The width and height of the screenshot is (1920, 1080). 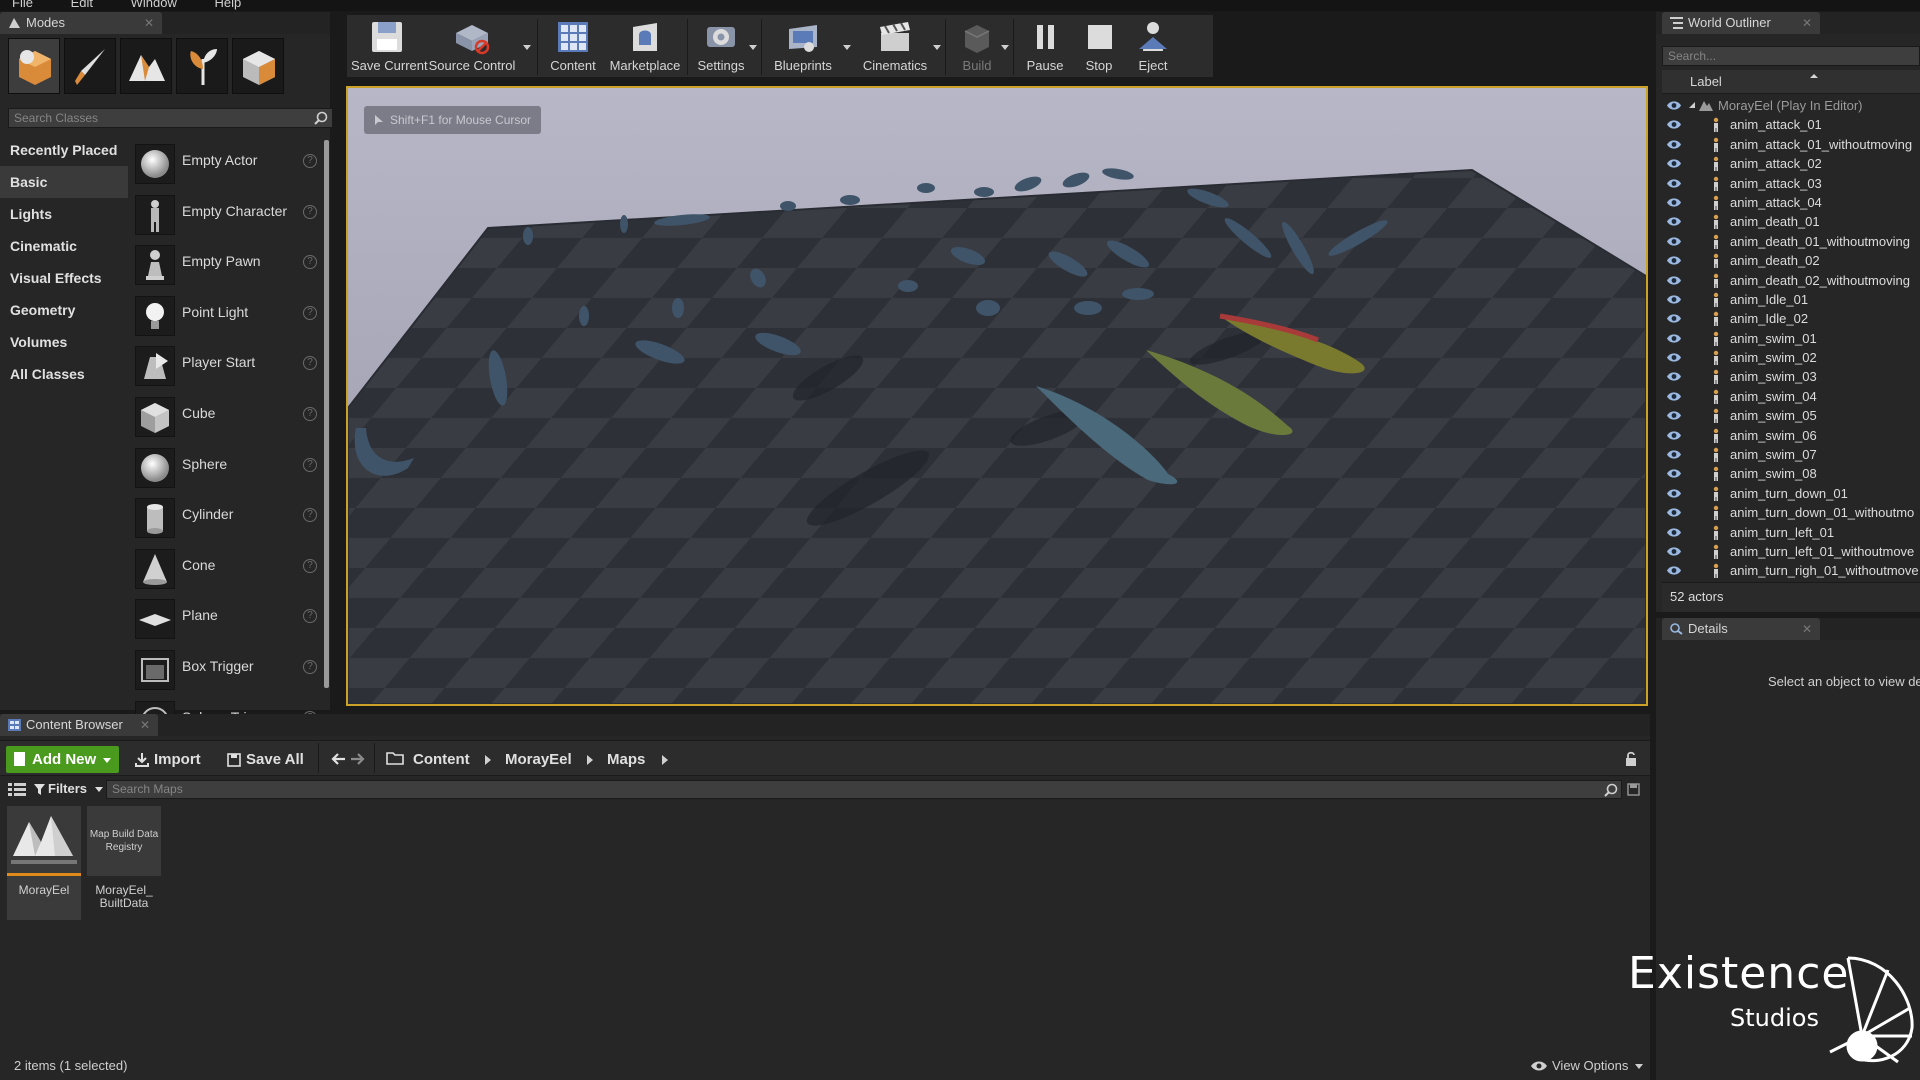 I want to click on source-control-dropdown-icon, so click(x=527, y=47).